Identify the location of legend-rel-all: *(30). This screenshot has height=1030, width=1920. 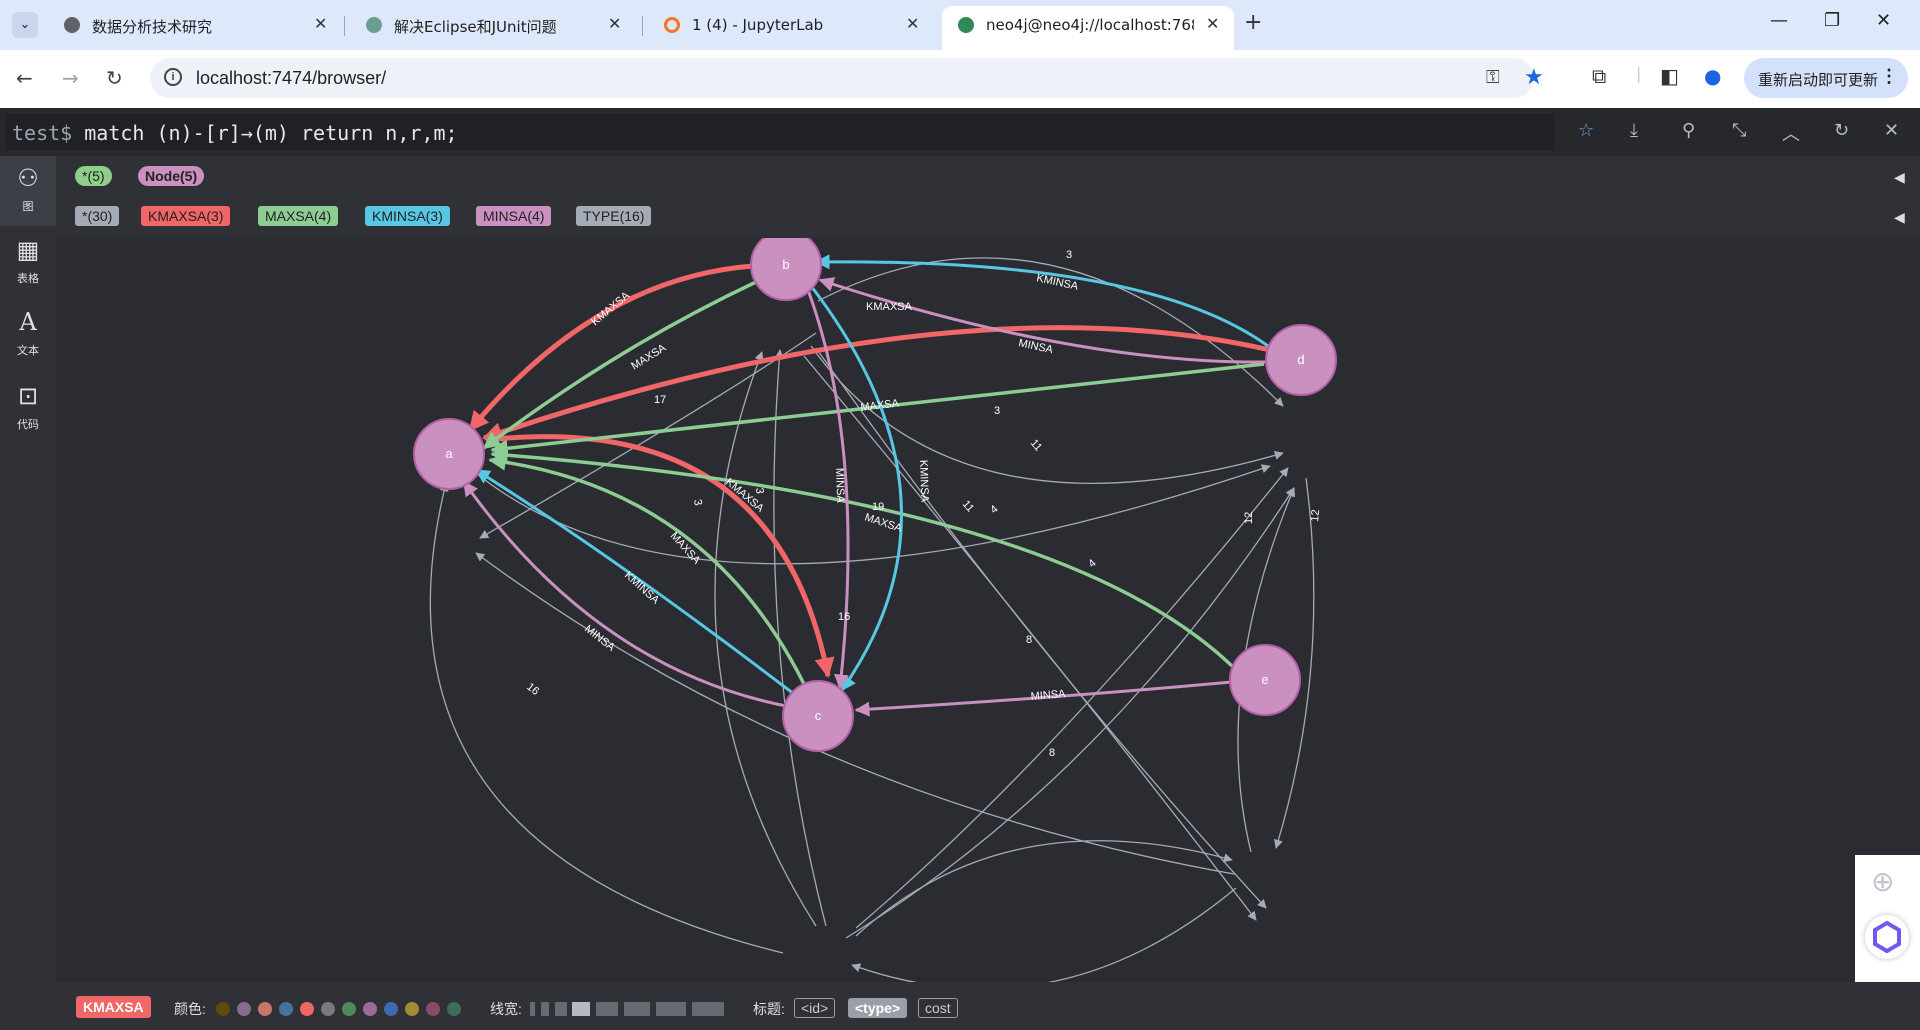
(97, 216).